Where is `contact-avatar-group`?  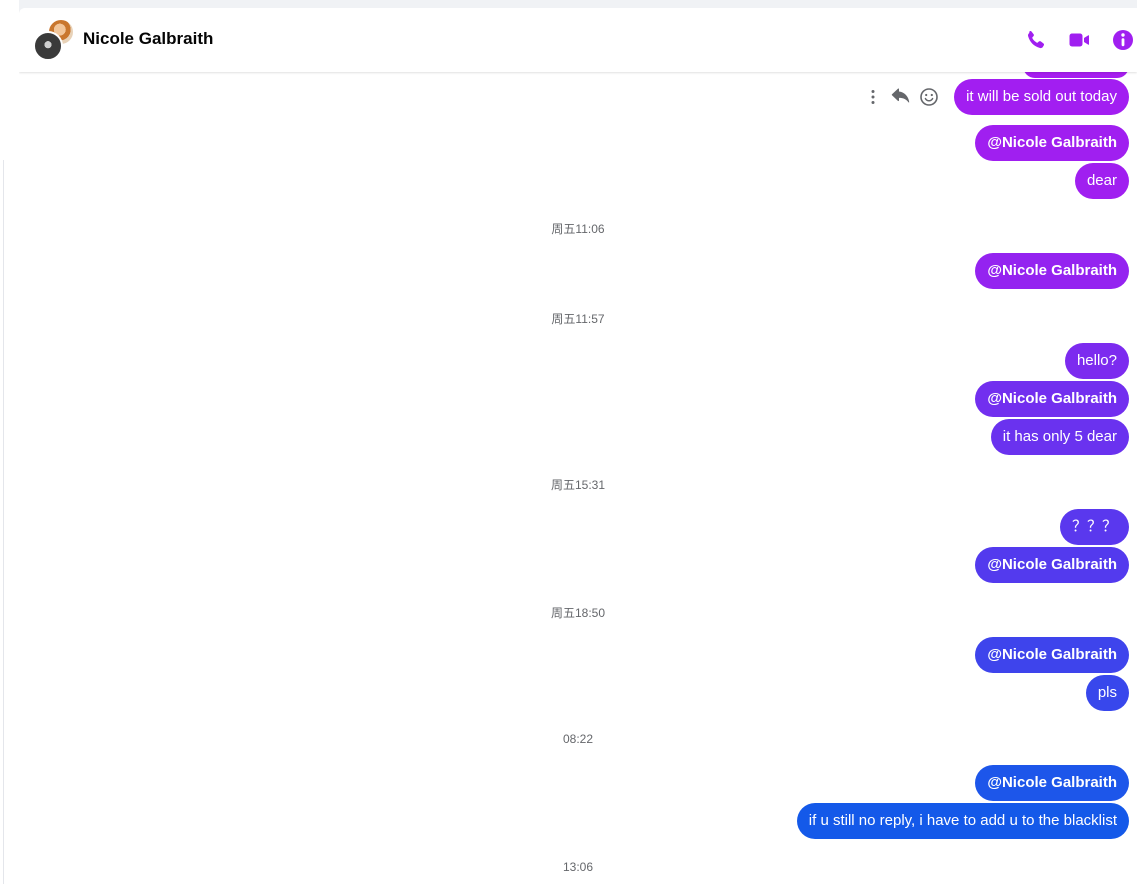 contact-avatar-group is located at coordinates (55, 40).